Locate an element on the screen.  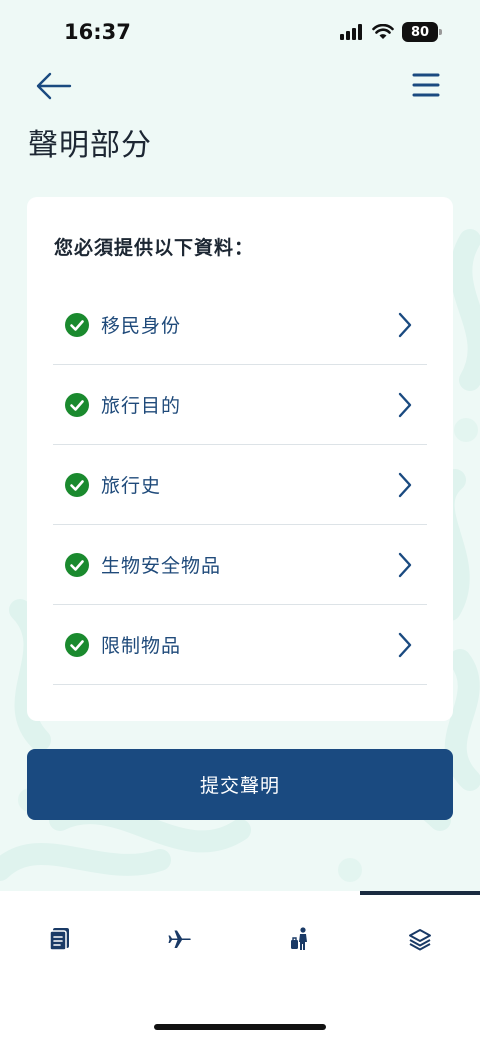
hamburger-menu-icon is located at coordinates (426, 85).